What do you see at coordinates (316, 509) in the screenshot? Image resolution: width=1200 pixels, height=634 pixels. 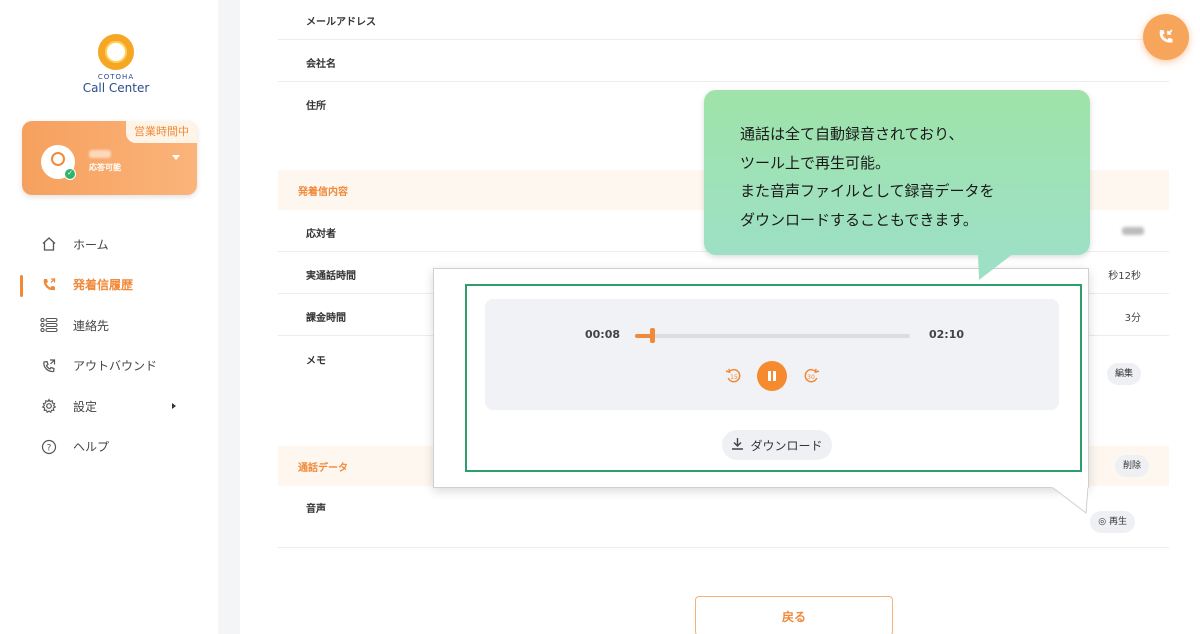 I see `voice-label: 音声` at bounding box center [316, 509].